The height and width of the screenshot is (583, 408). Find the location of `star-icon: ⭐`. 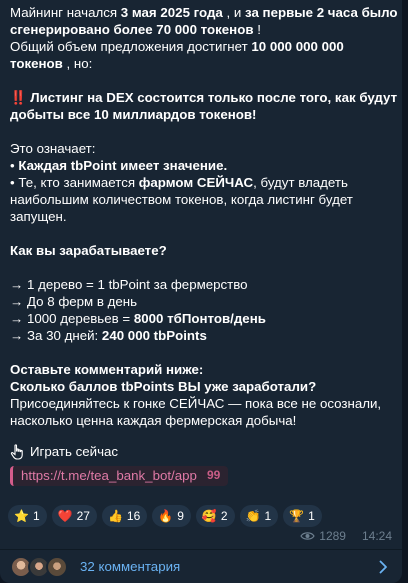

star-icon: ⭐ is located at coordinates (21, 516).